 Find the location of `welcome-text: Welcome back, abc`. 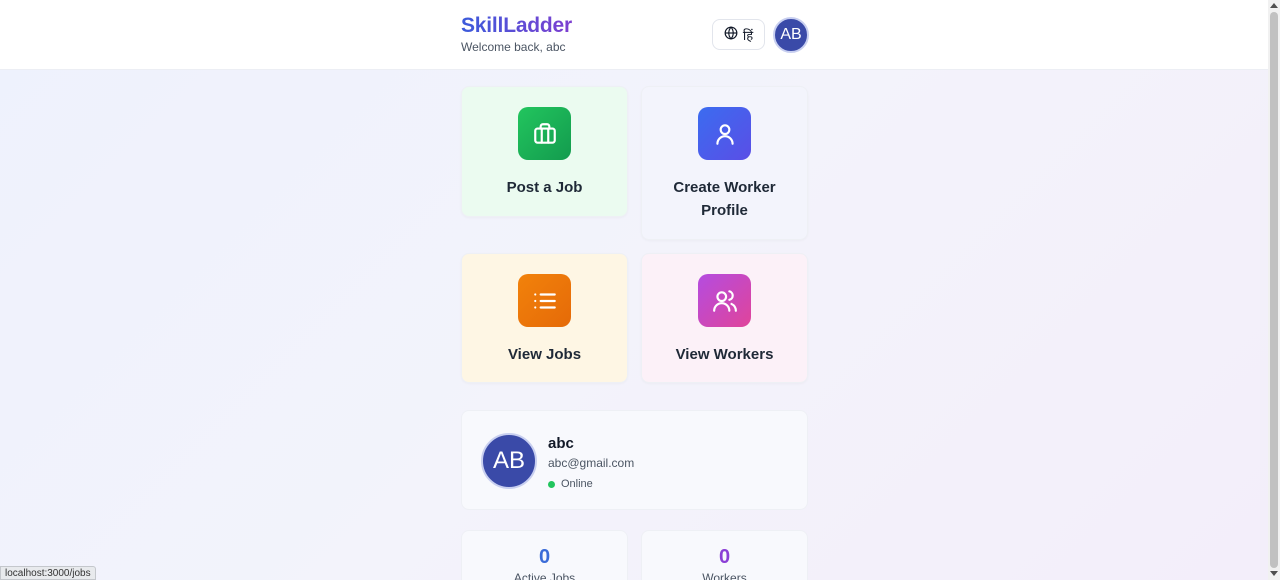

welcome-text: Welcome back, abc is located at coordinates (513, 47).